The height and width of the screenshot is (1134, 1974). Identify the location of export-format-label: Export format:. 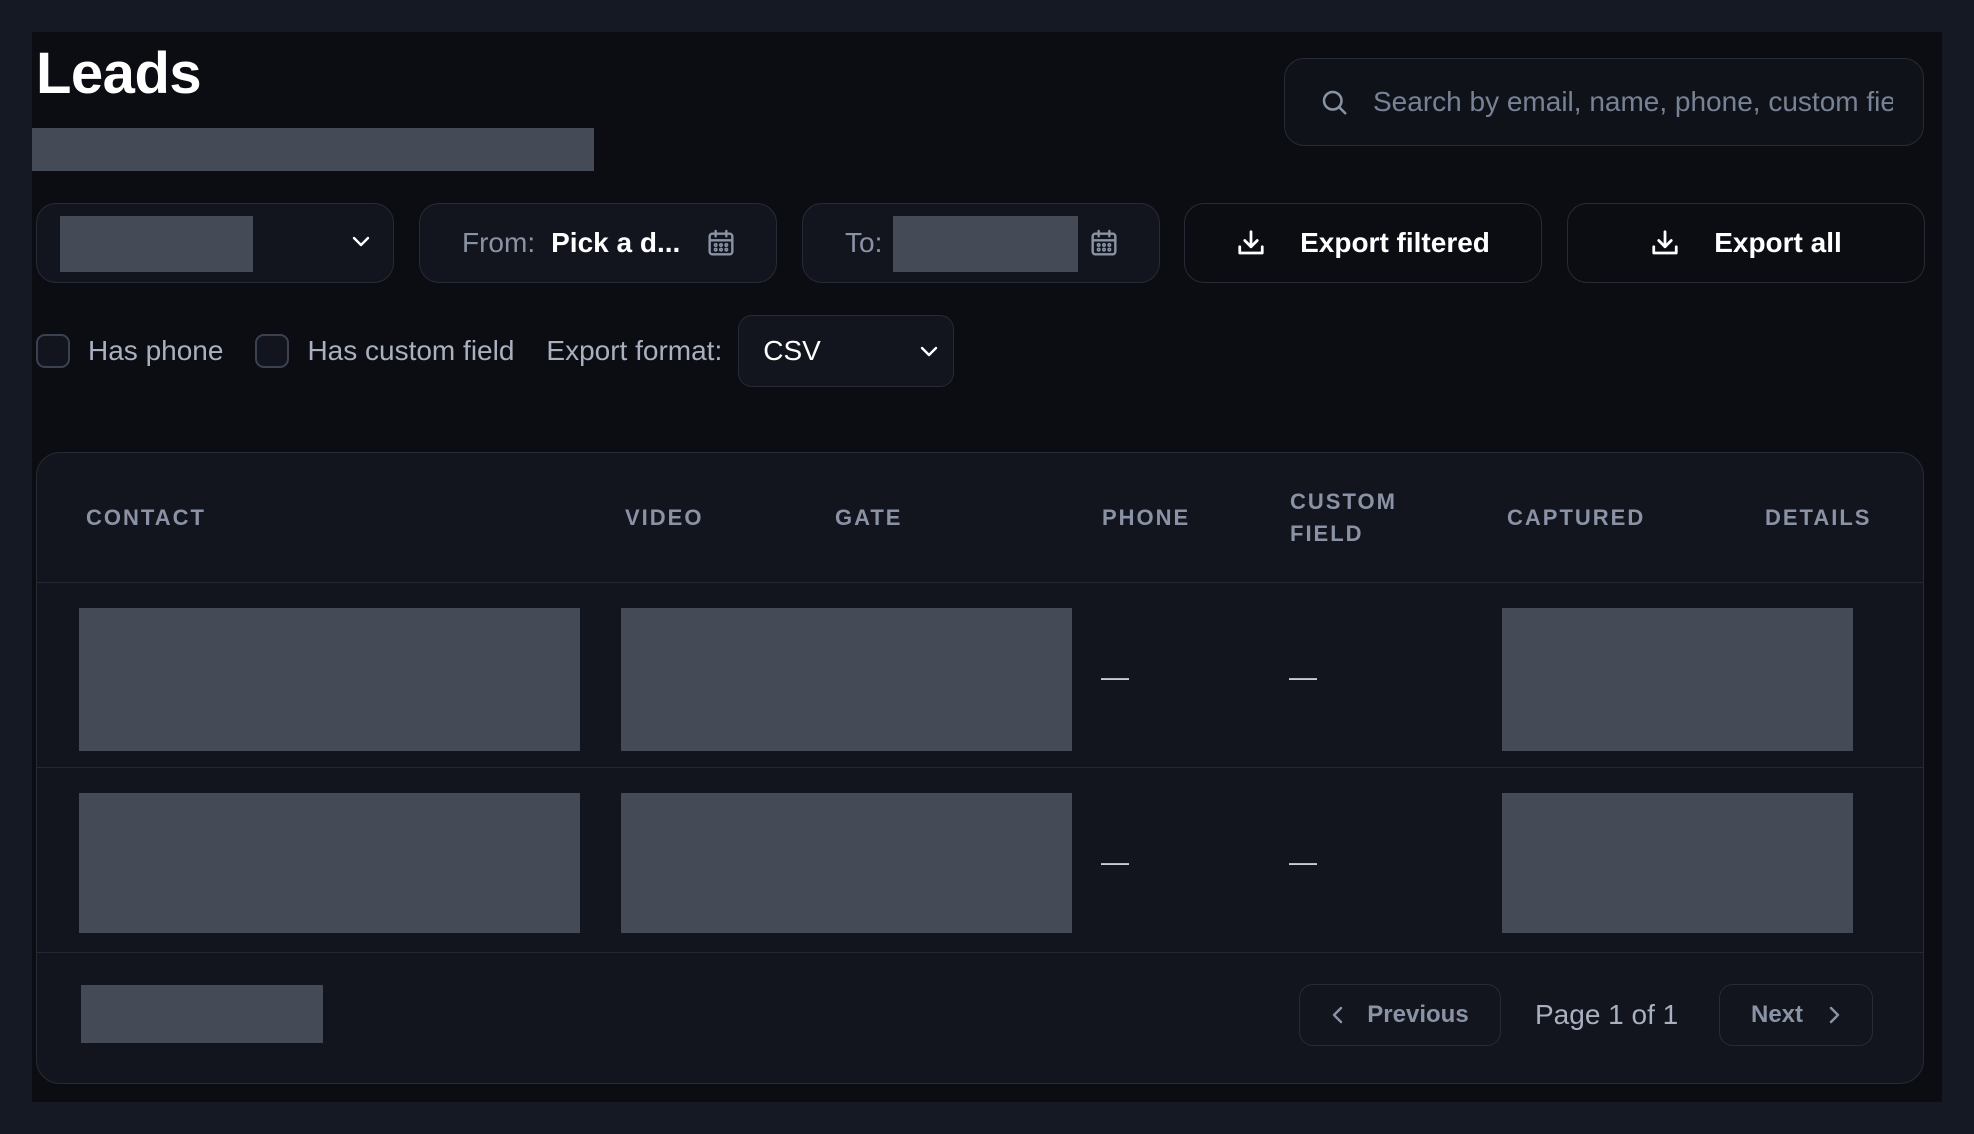
(634, 350).